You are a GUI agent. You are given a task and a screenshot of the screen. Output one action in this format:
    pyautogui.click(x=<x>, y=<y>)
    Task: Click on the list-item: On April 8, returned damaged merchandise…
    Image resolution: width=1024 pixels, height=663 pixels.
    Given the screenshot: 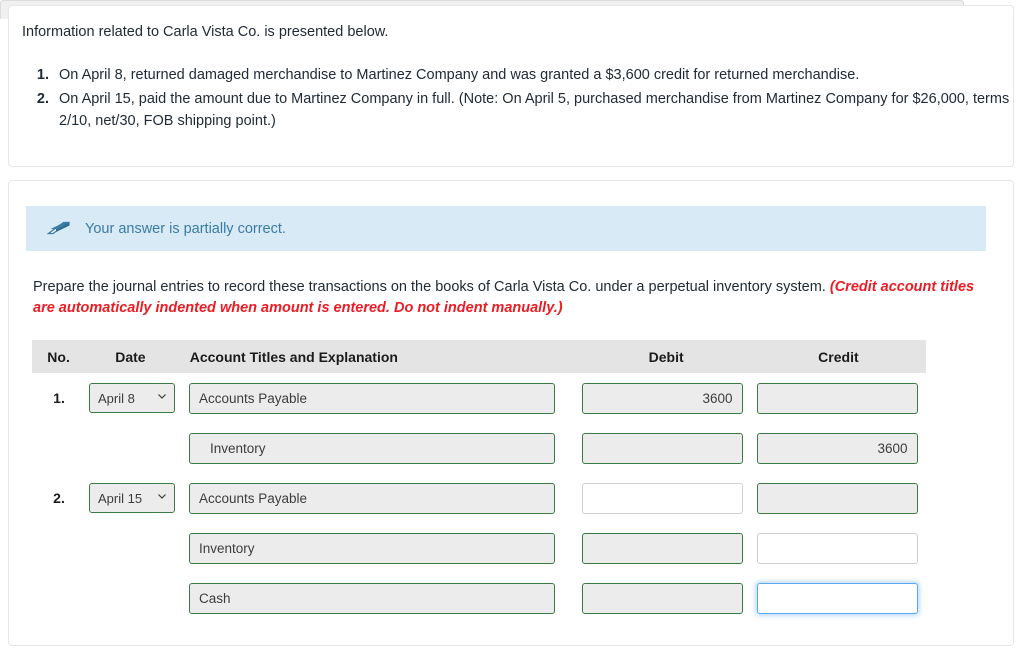 What is the action you would take?
    pyautogui.click(x=537, y=75)
    